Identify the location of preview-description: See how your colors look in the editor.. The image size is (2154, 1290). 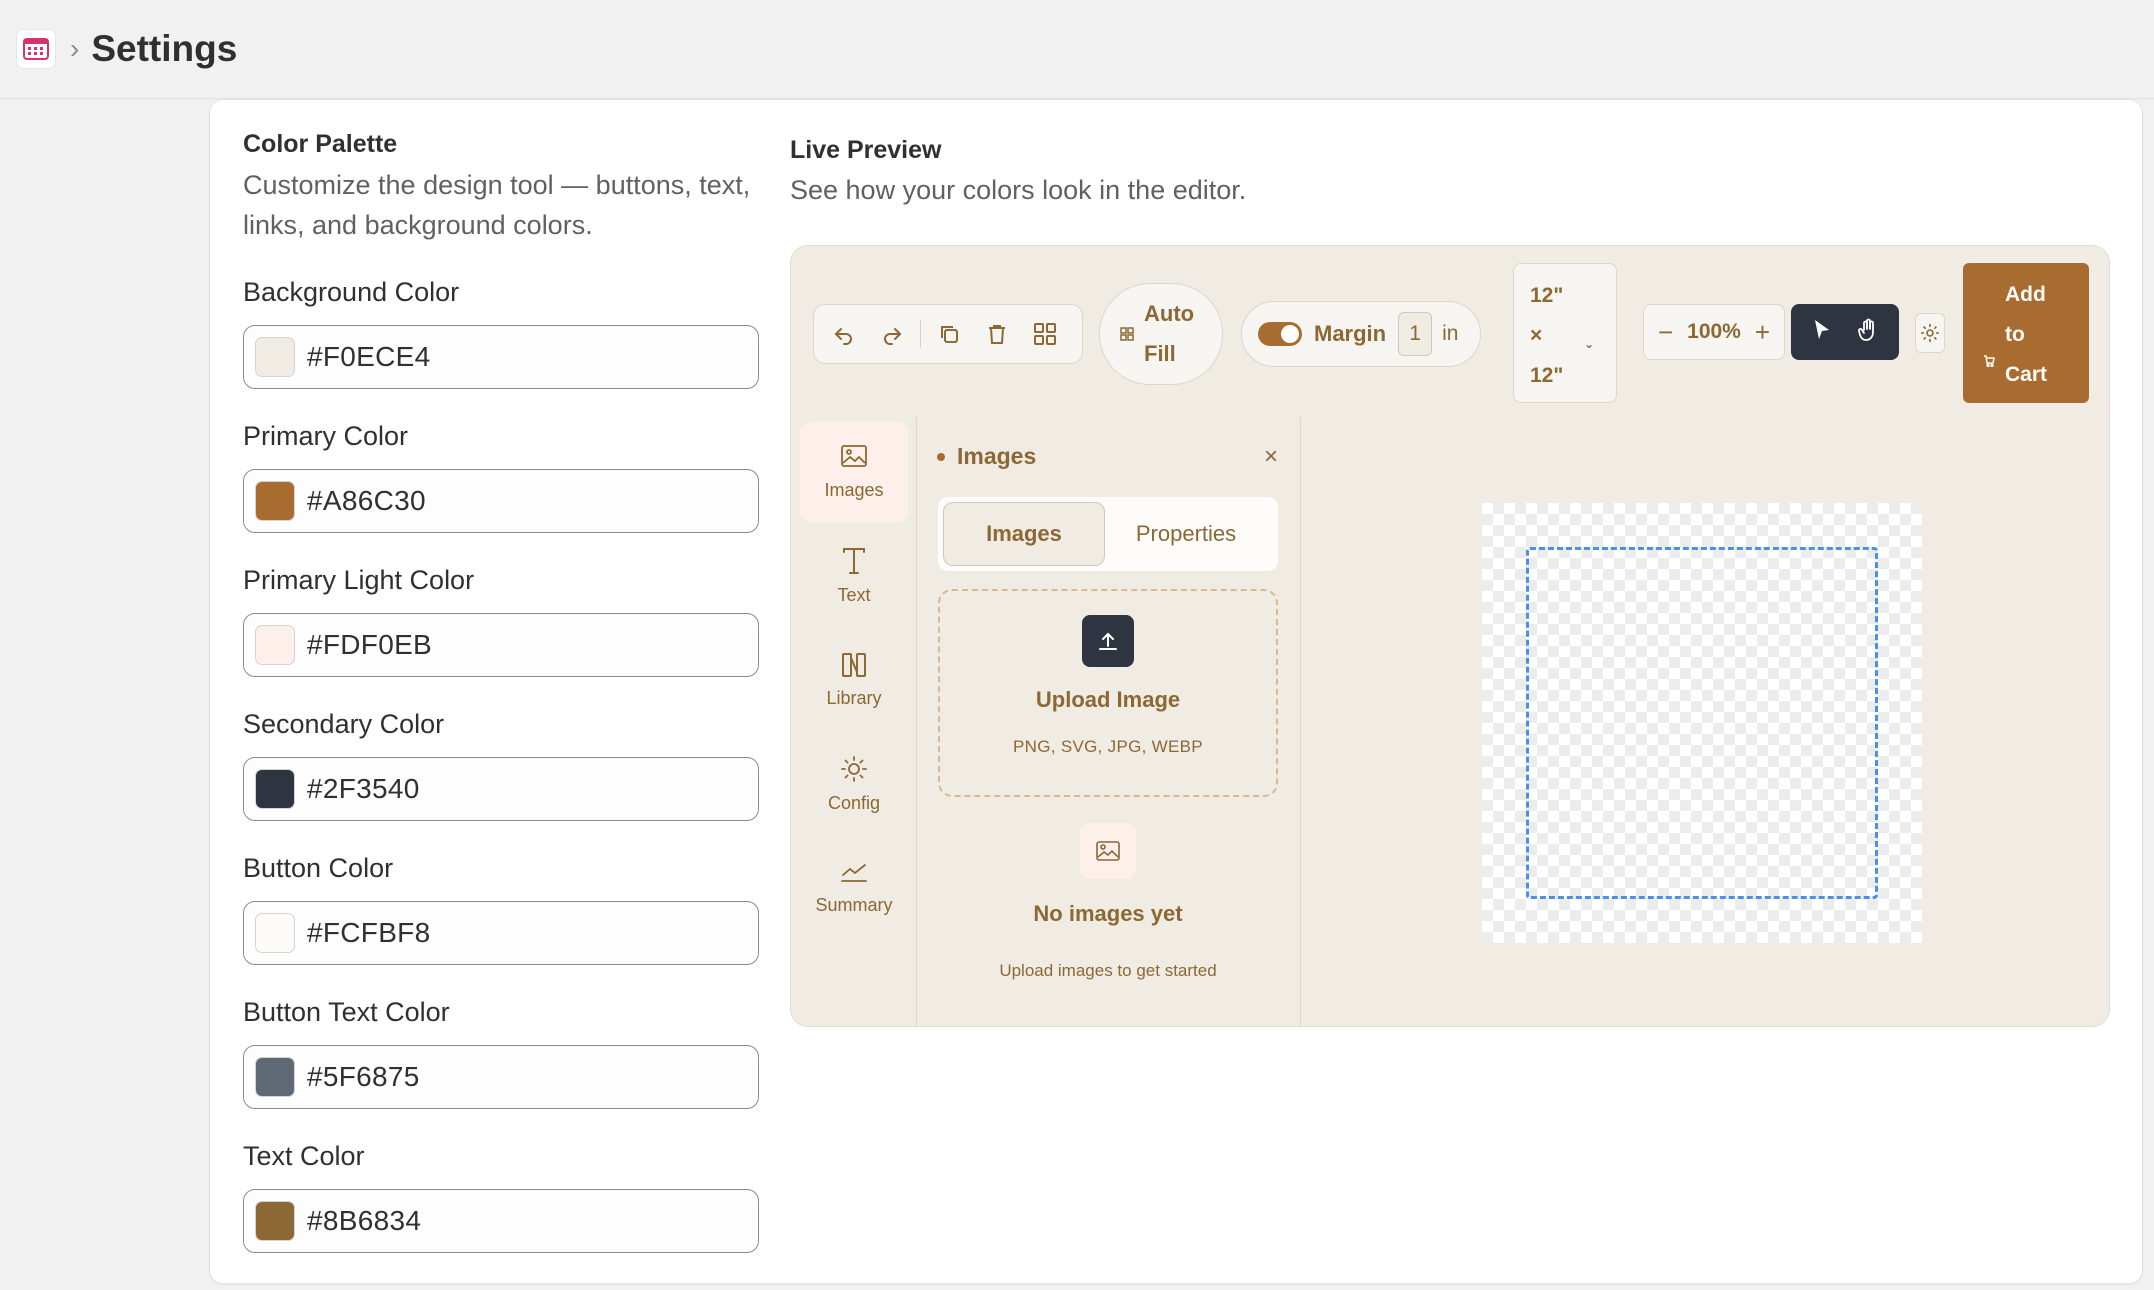
(1018, 190).